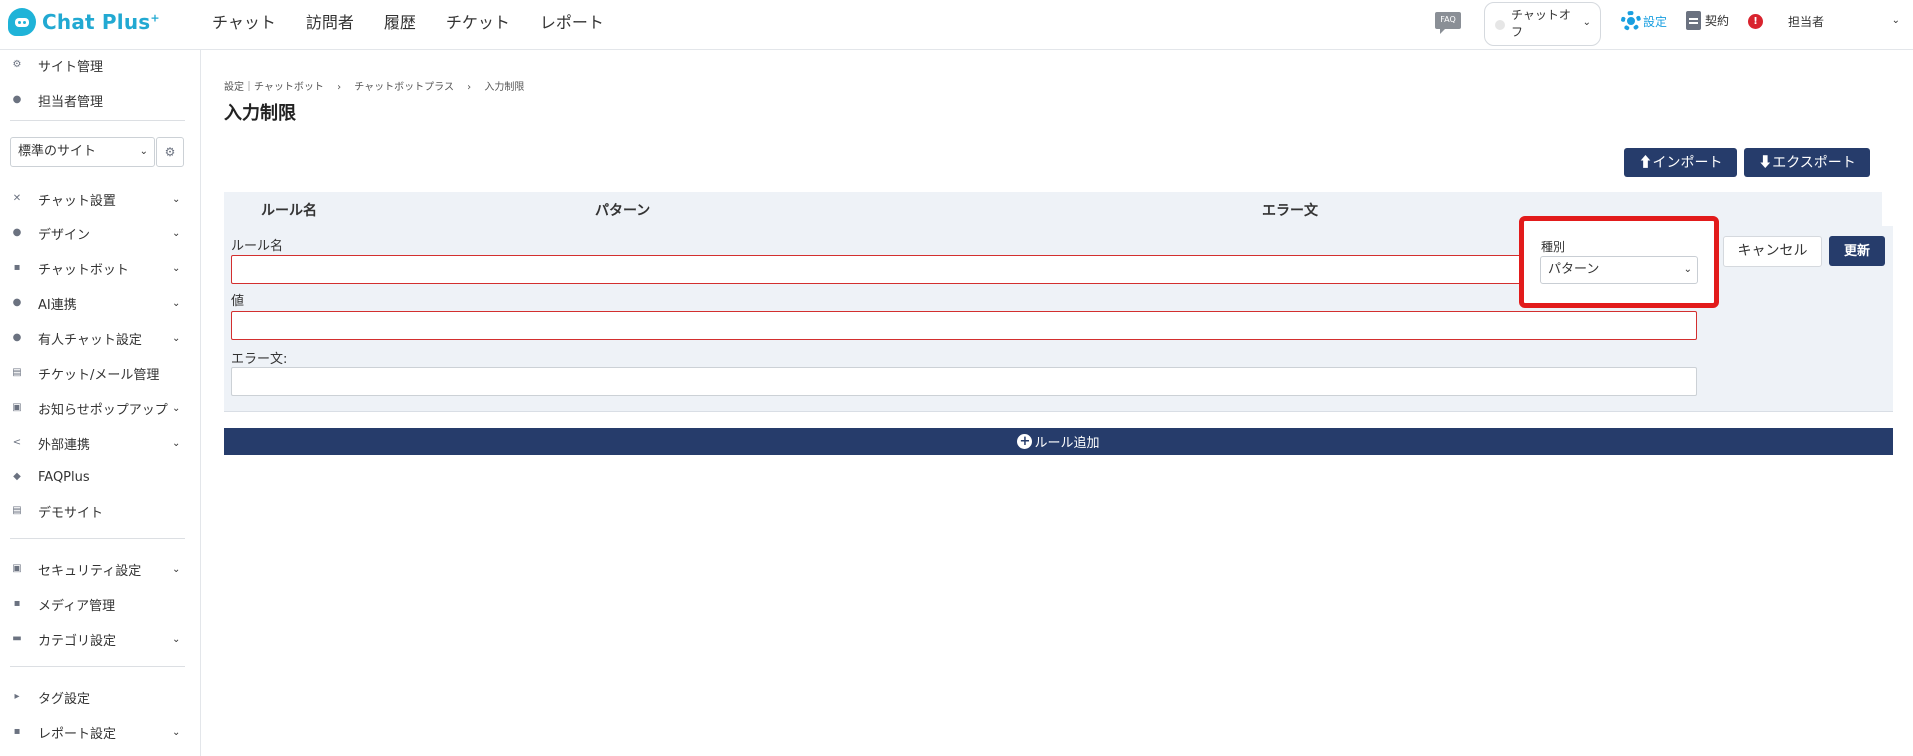 This screenshot has width=1913, height=756. What do you see at coordinates (17, 337) in the screenshot?
I see `headset-icon: ●` at bounding box center [17, 337].